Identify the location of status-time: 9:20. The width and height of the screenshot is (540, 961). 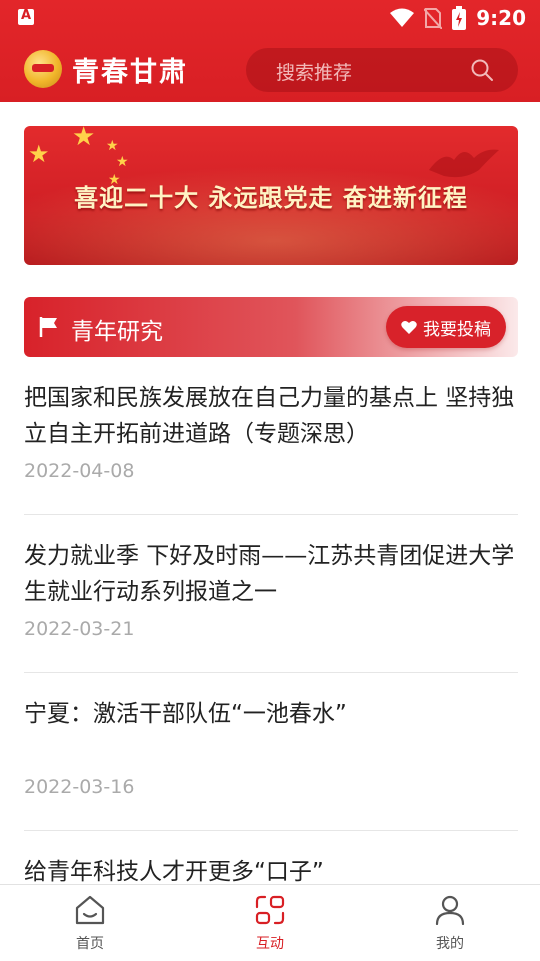
(501, 18).